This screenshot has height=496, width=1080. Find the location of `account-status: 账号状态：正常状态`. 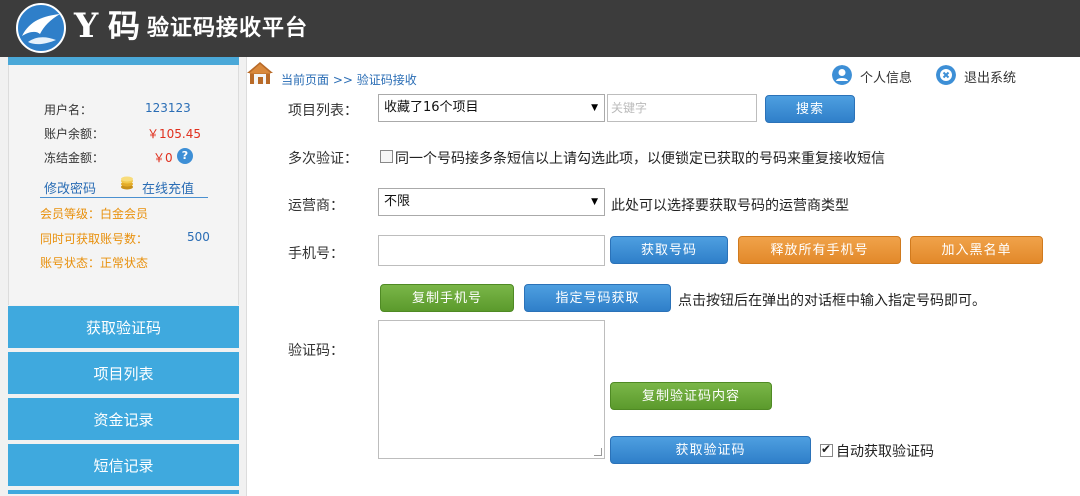

account-status: 账号状态：正常状态 is located at coordinates (94, 263).